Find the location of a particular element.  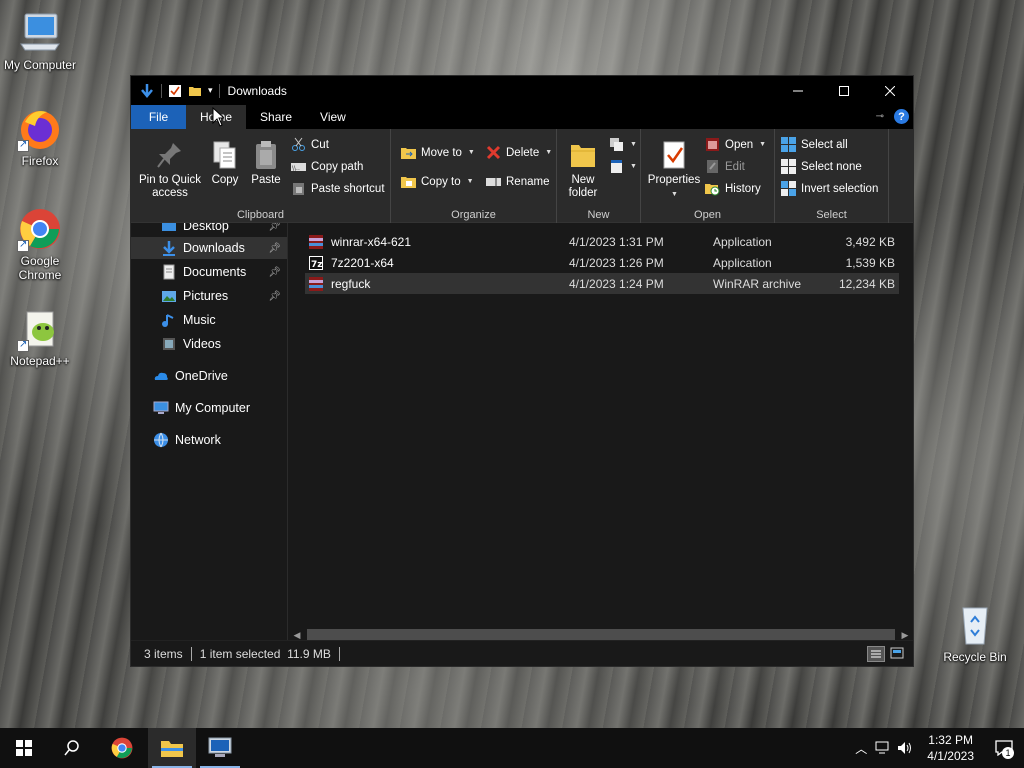

maximize-button is located at coordinates (844, 90).